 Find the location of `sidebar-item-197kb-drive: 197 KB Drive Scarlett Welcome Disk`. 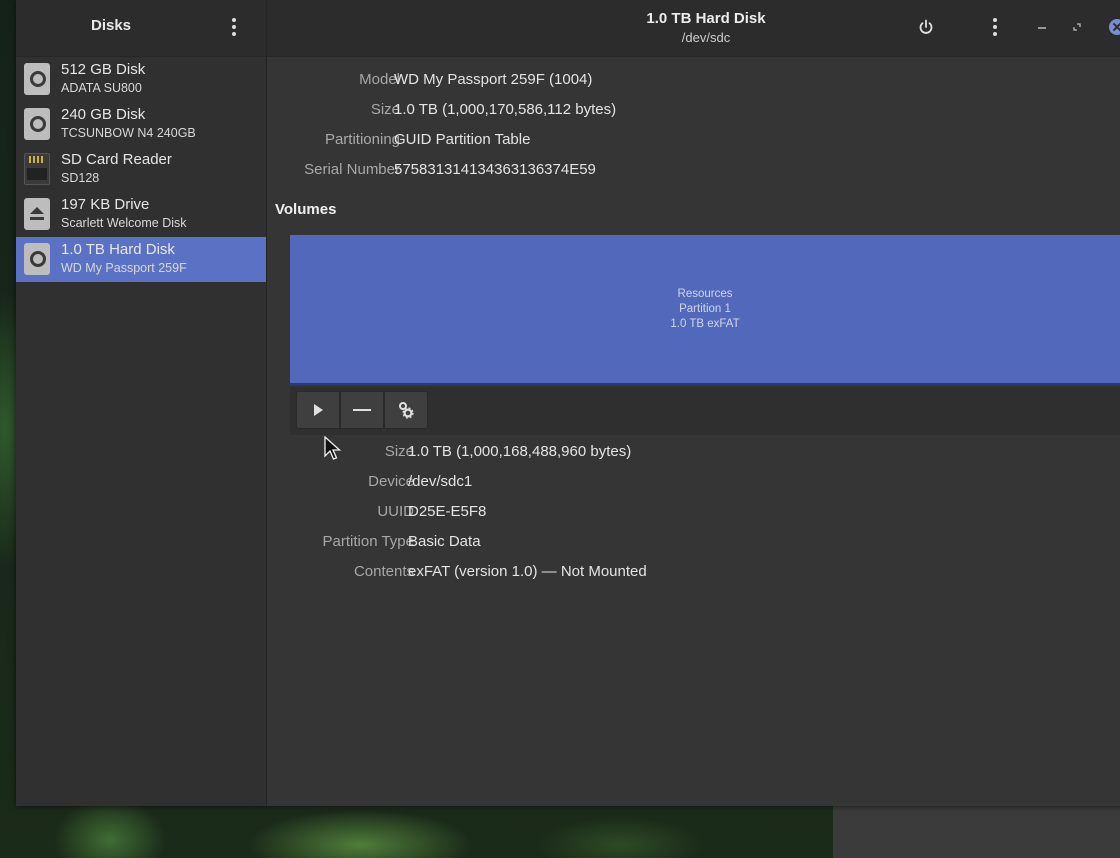

sidebar-item-197kb-drive: 197 KB Drive Scarlett Welcome Disk is located at coordinates (141, 214).